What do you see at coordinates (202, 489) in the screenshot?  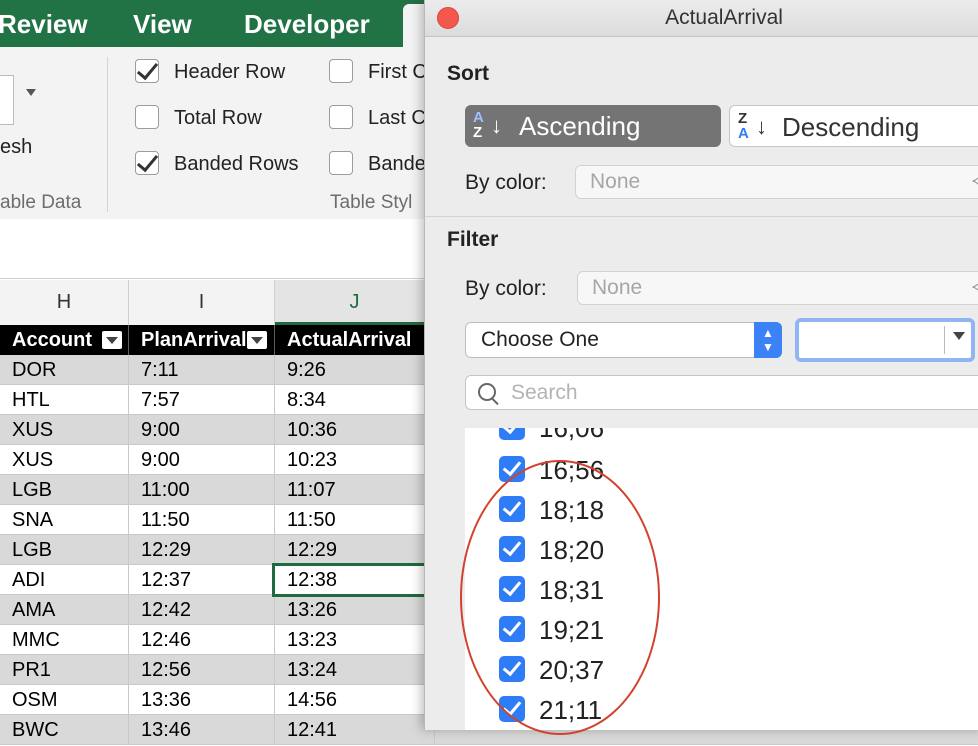 I see `cell-planarrival: 11:00` at bounding box center [202, 489].